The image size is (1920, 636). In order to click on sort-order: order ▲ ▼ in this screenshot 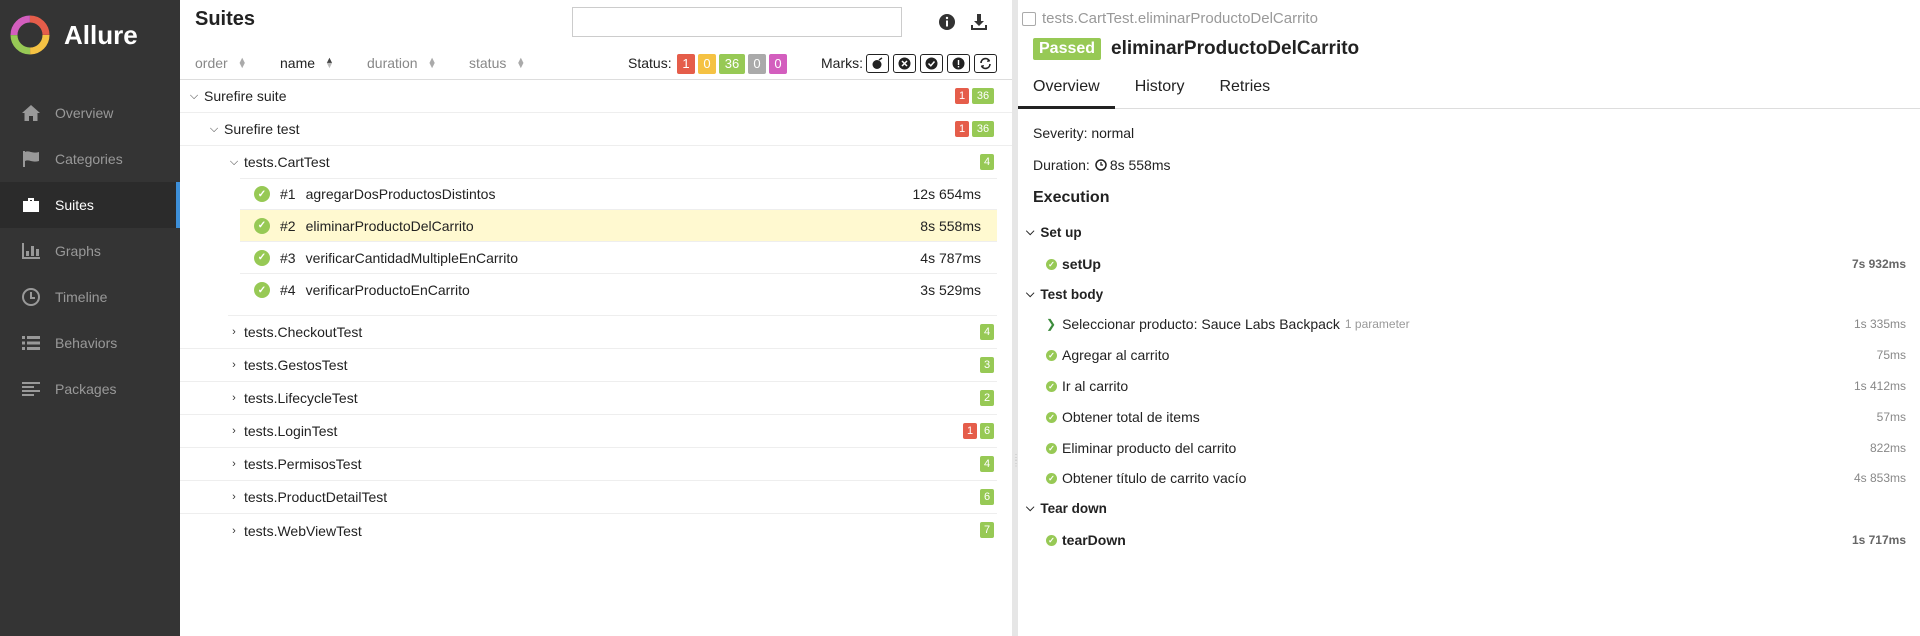, I will do `click(221, 63)`.